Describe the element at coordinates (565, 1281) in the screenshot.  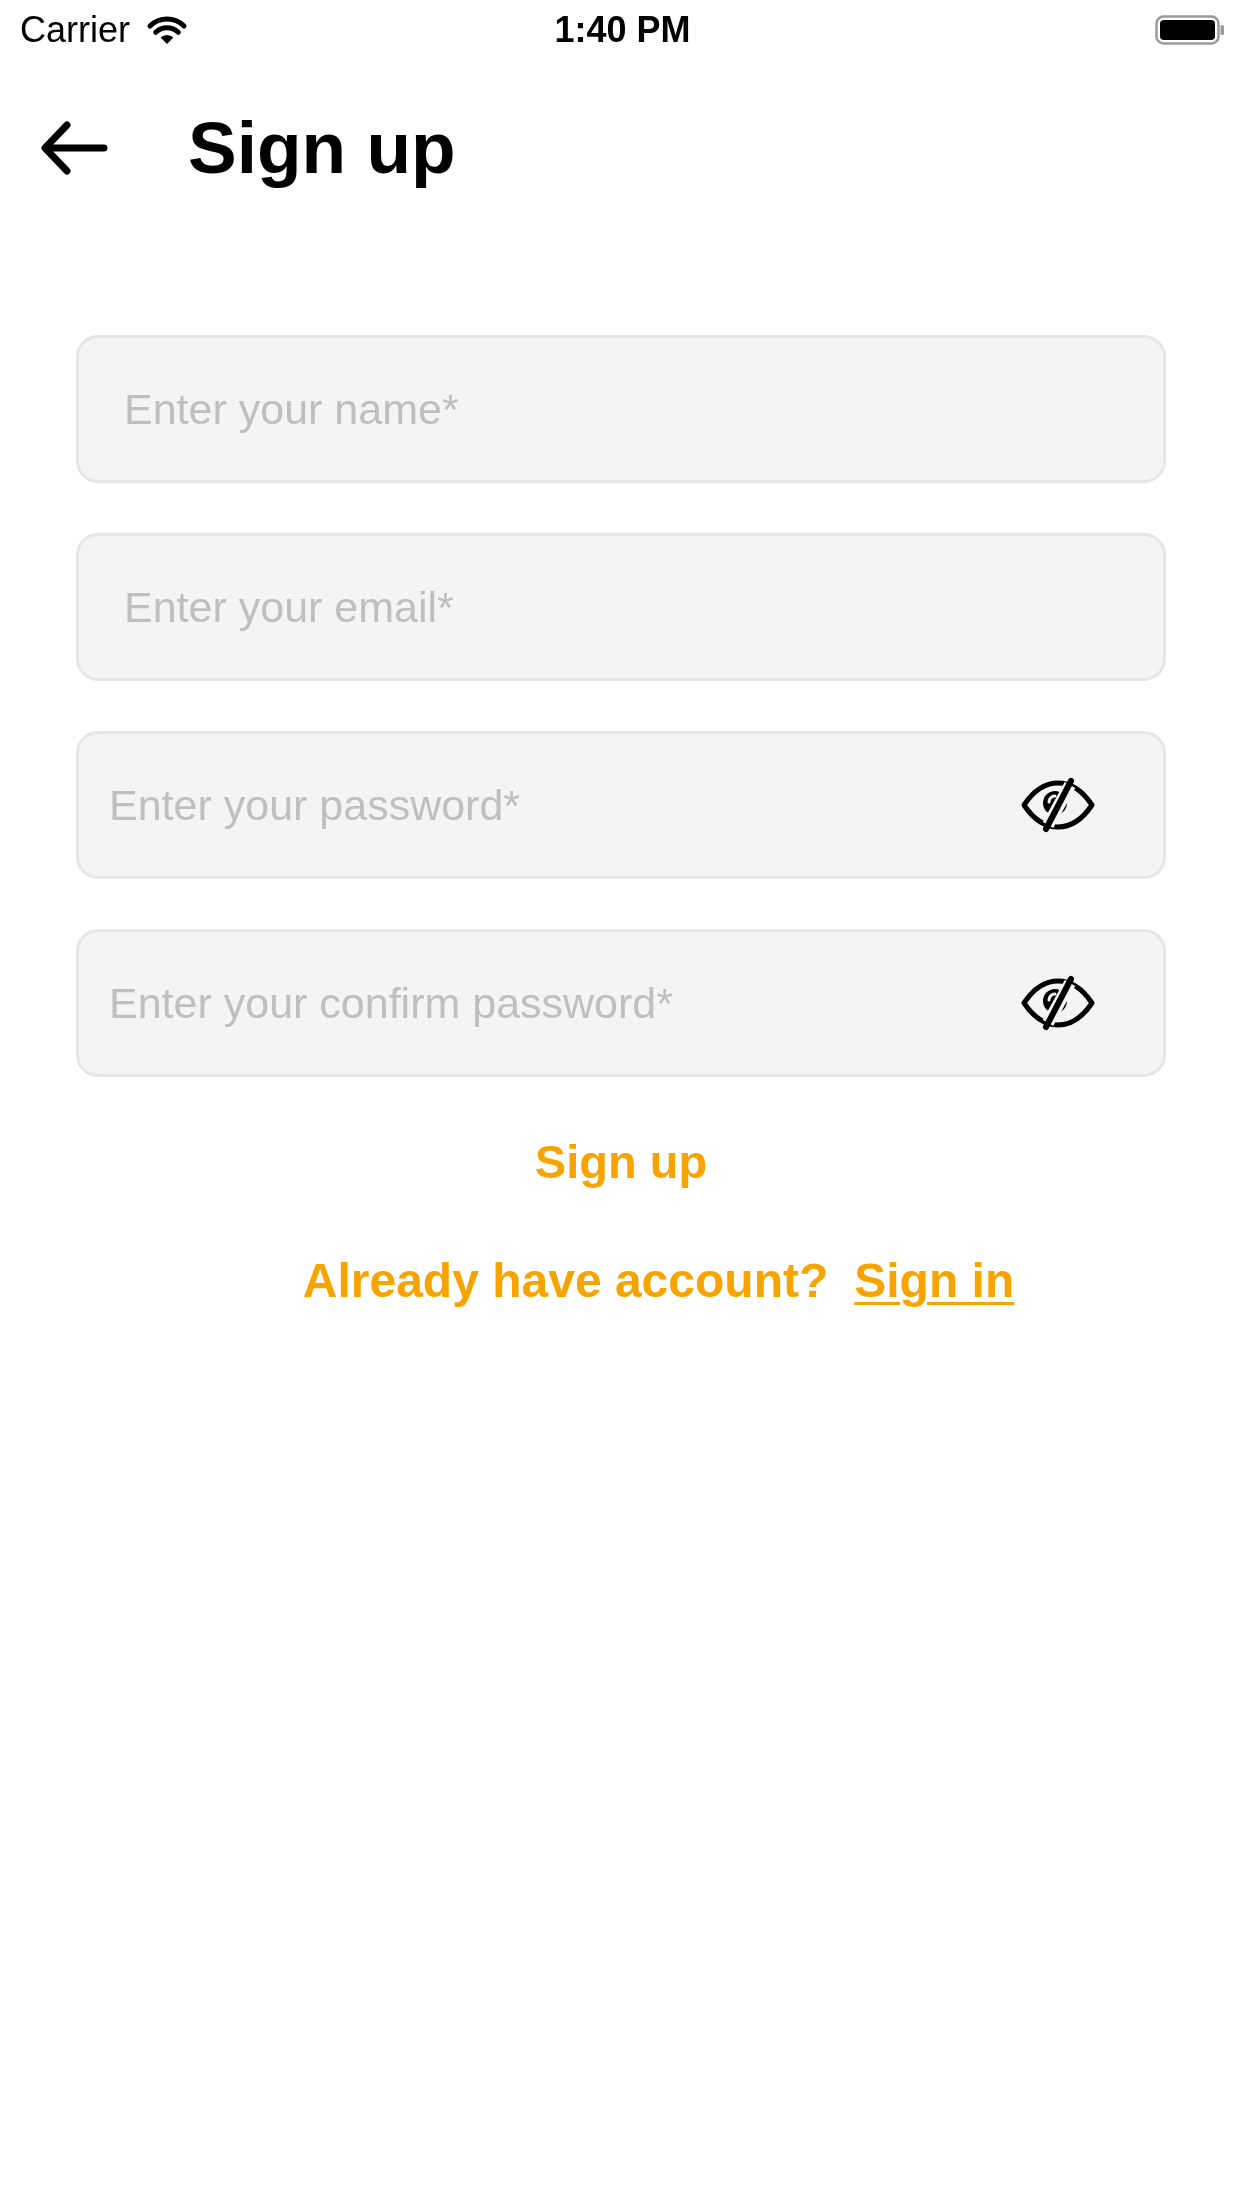
I see `account-prompt: Already have account?` at that location.